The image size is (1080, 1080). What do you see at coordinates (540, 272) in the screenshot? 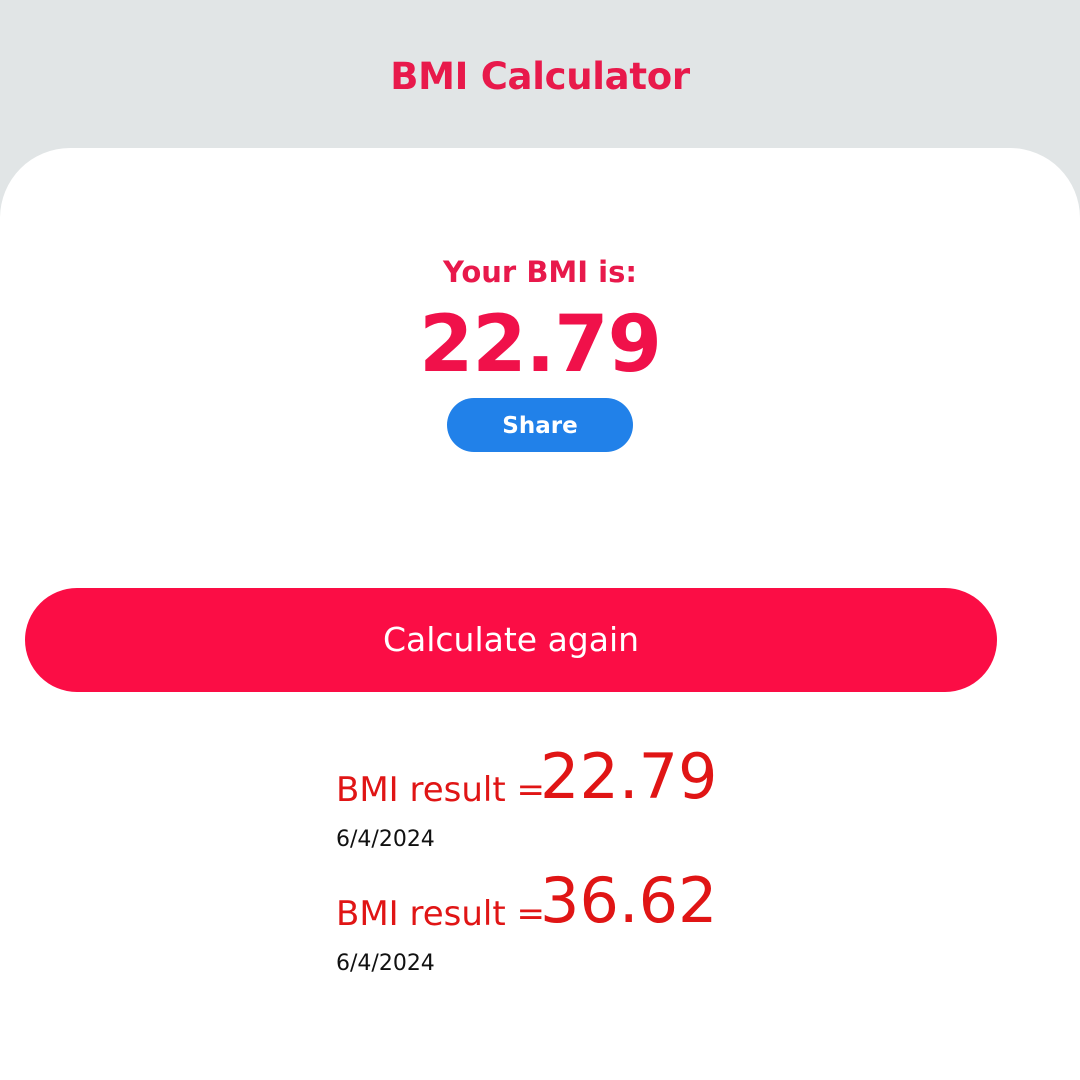
I see `bmi-label: Your BMI is:` at bounding box center [540, 272].